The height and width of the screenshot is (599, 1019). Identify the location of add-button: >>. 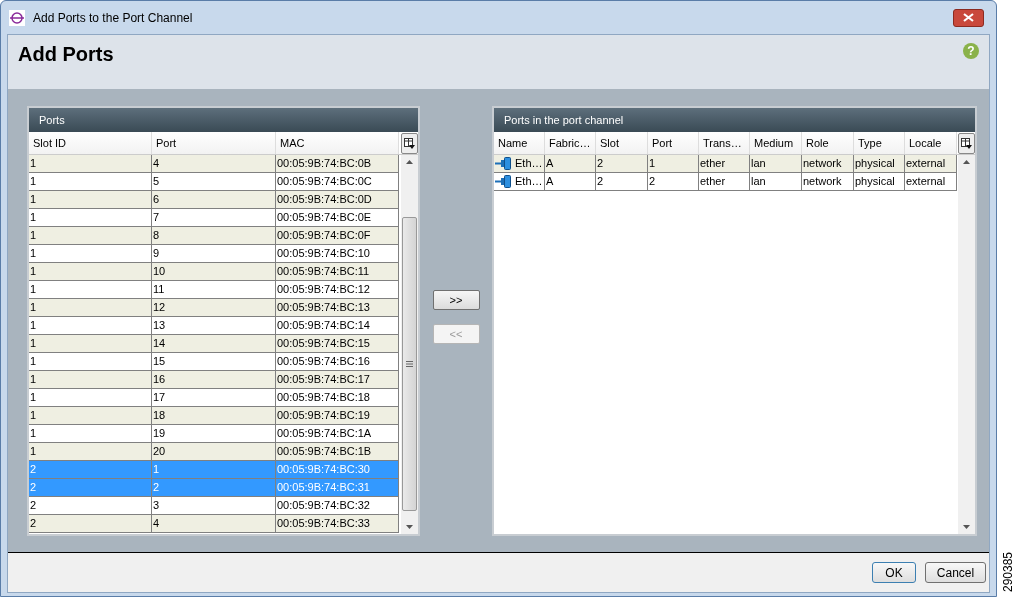
(456, 300).